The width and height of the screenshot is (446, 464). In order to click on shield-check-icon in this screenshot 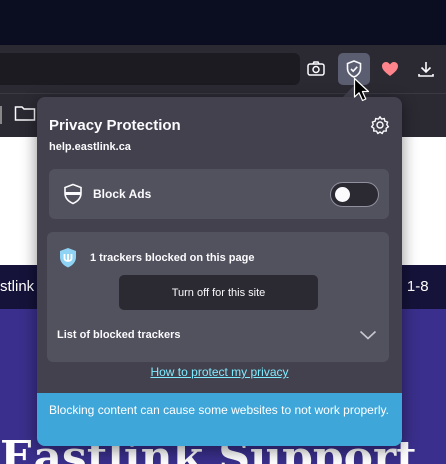, I will do `click(354, 69)`.